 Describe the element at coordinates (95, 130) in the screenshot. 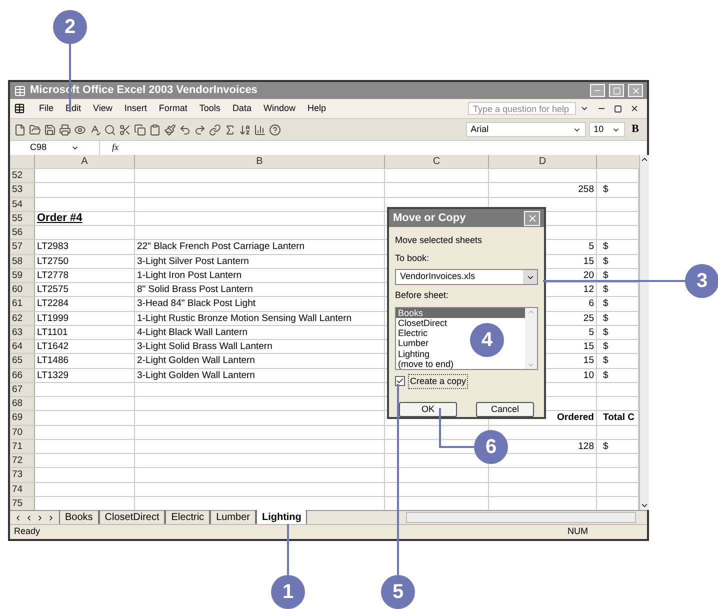

I see `spelling-icon` at that location.